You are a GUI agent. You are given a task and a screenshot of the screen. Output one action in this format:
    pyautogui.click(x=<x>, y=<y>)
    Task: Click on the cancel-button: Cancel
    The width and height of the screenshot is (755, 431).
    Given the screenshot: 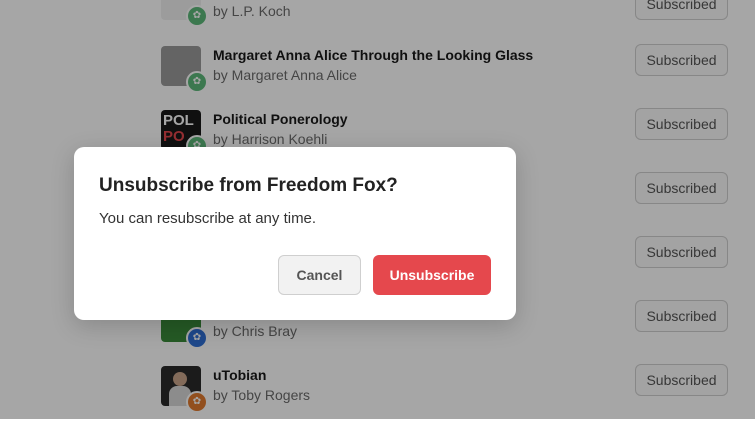 What is the action you would take?
    pyautogui.click(x=319, y=275)
    